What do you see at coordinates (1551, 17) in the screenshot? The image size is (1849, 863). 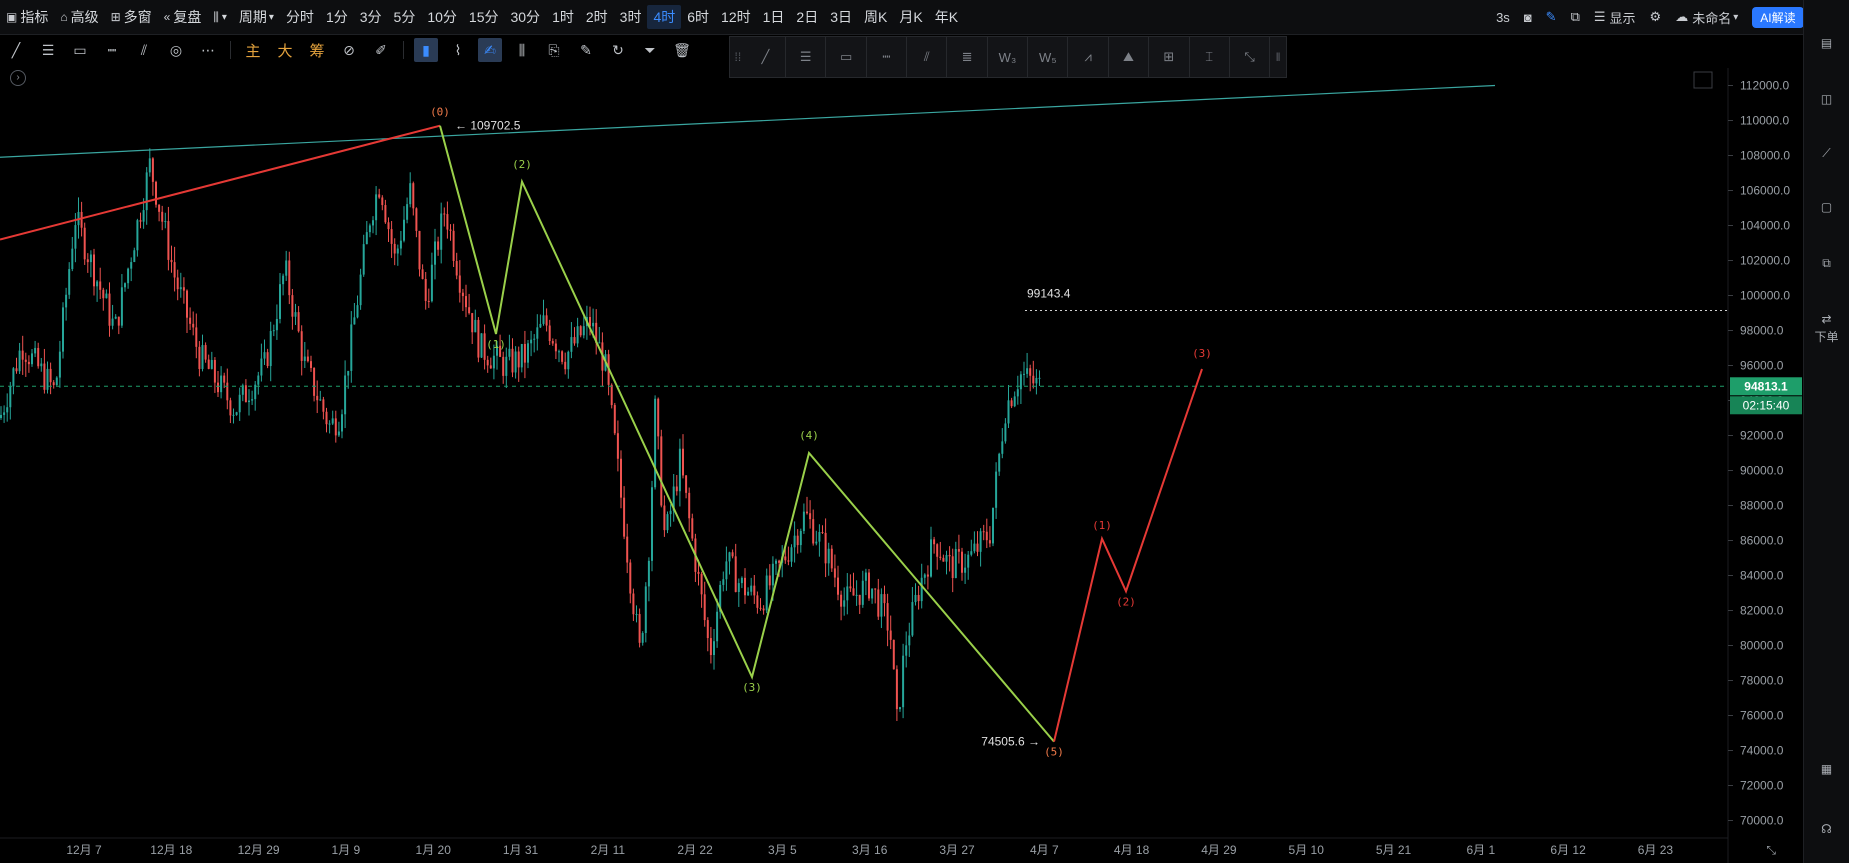 I see `pencil-icon: ✎` at bounding box center [1551, 17].